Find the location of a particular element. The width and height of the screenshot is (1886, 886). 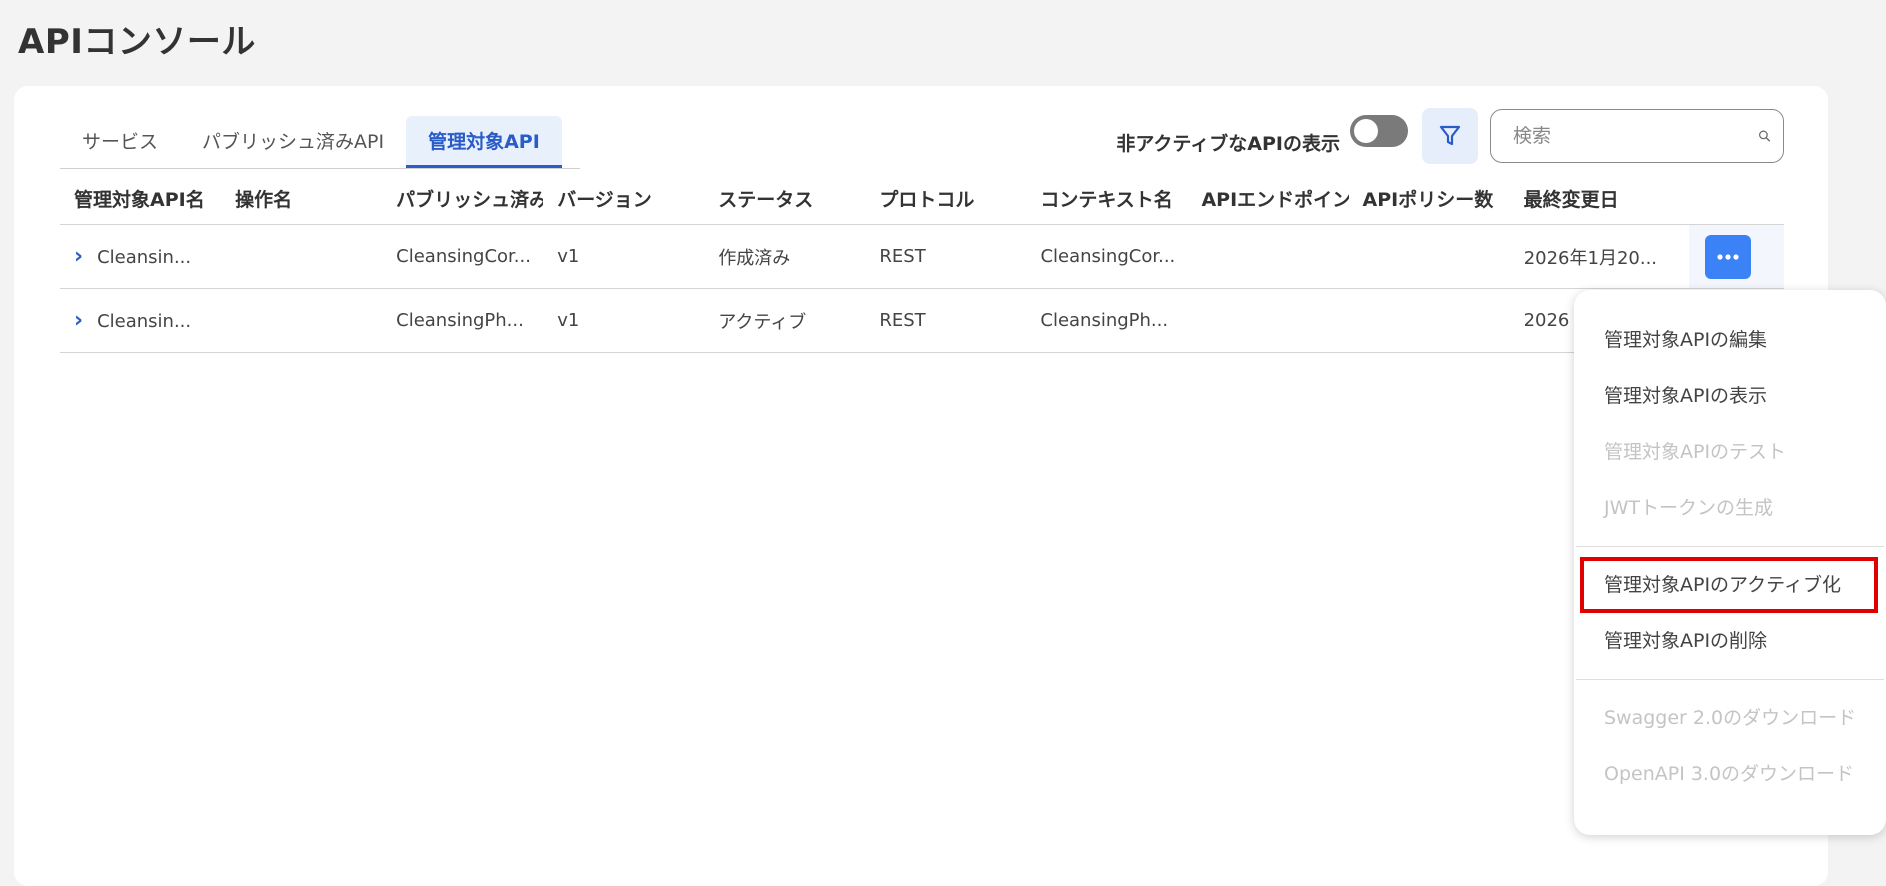

col-header-protocol: プロトコル is located at coordinates (945, 198).